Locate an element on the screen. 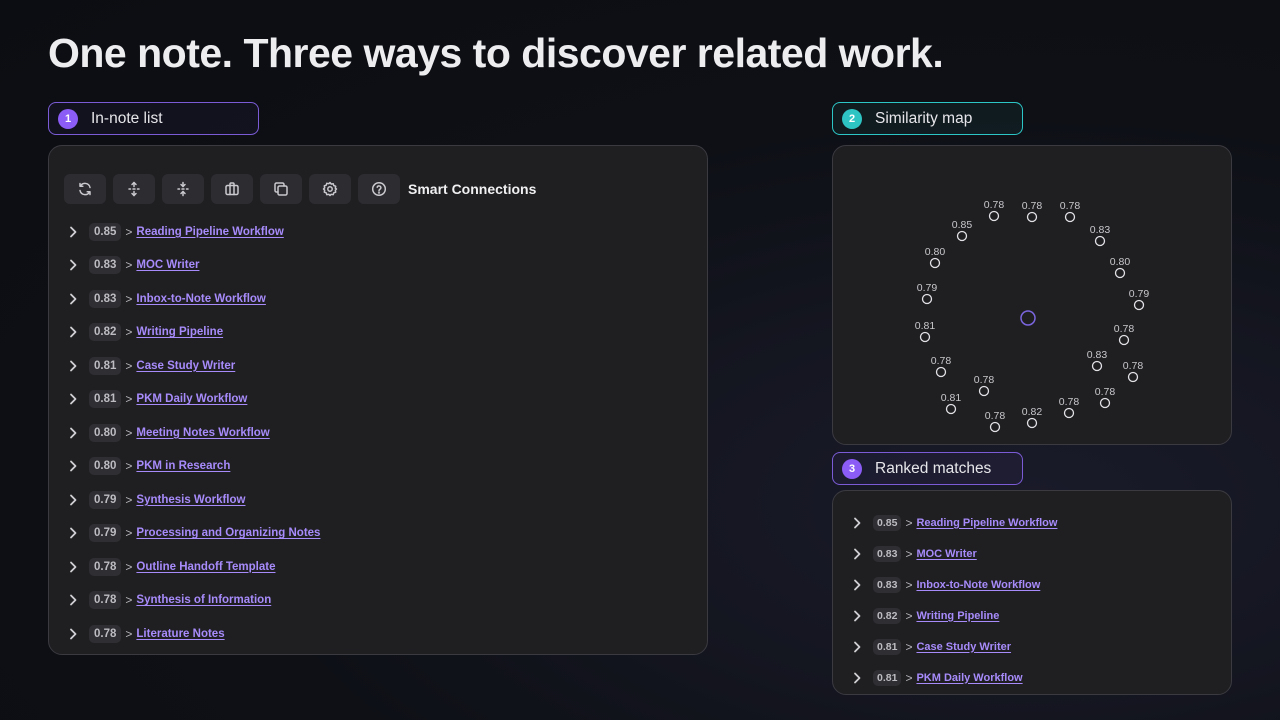  copy-button is located at coordinates (281, 189).